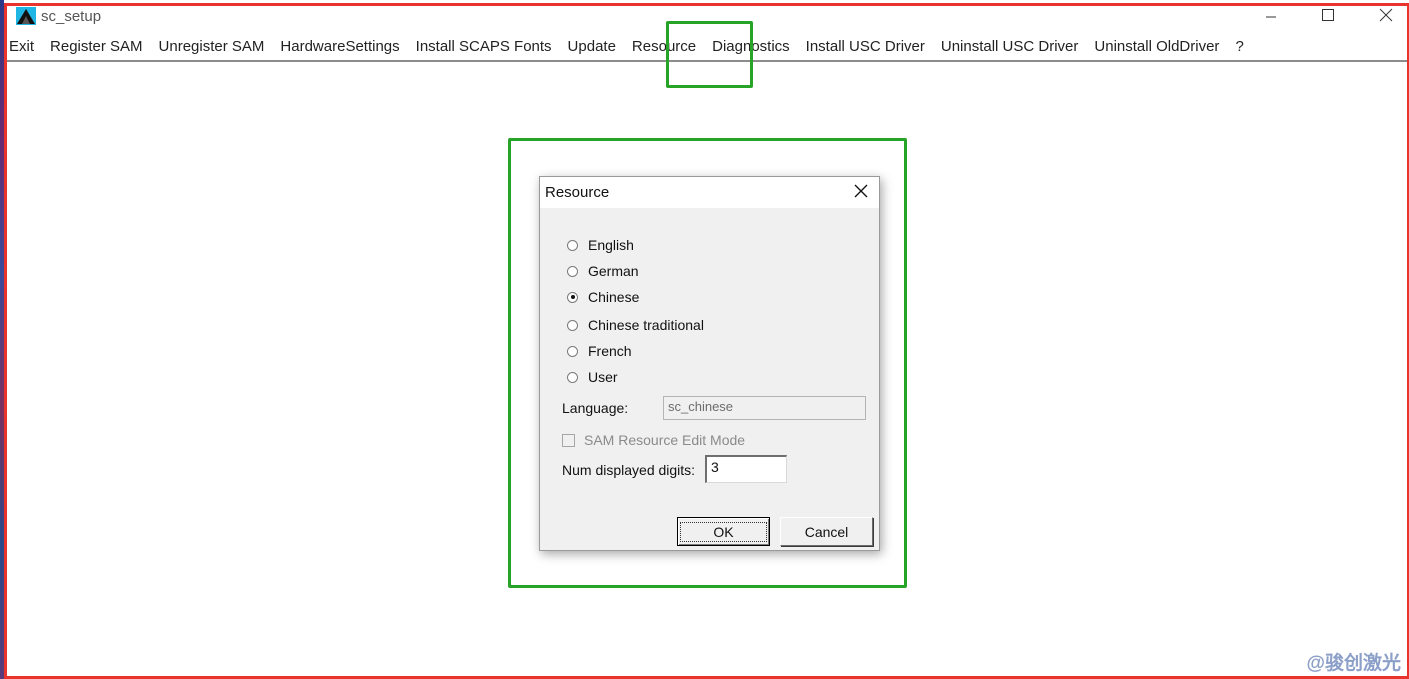 The height and width of the screenshot is (679, 1409). What do you see at coordinates (1239, 47) in the screenshot?
I see `menu-help: ?` at bounding box center [1239, 47].